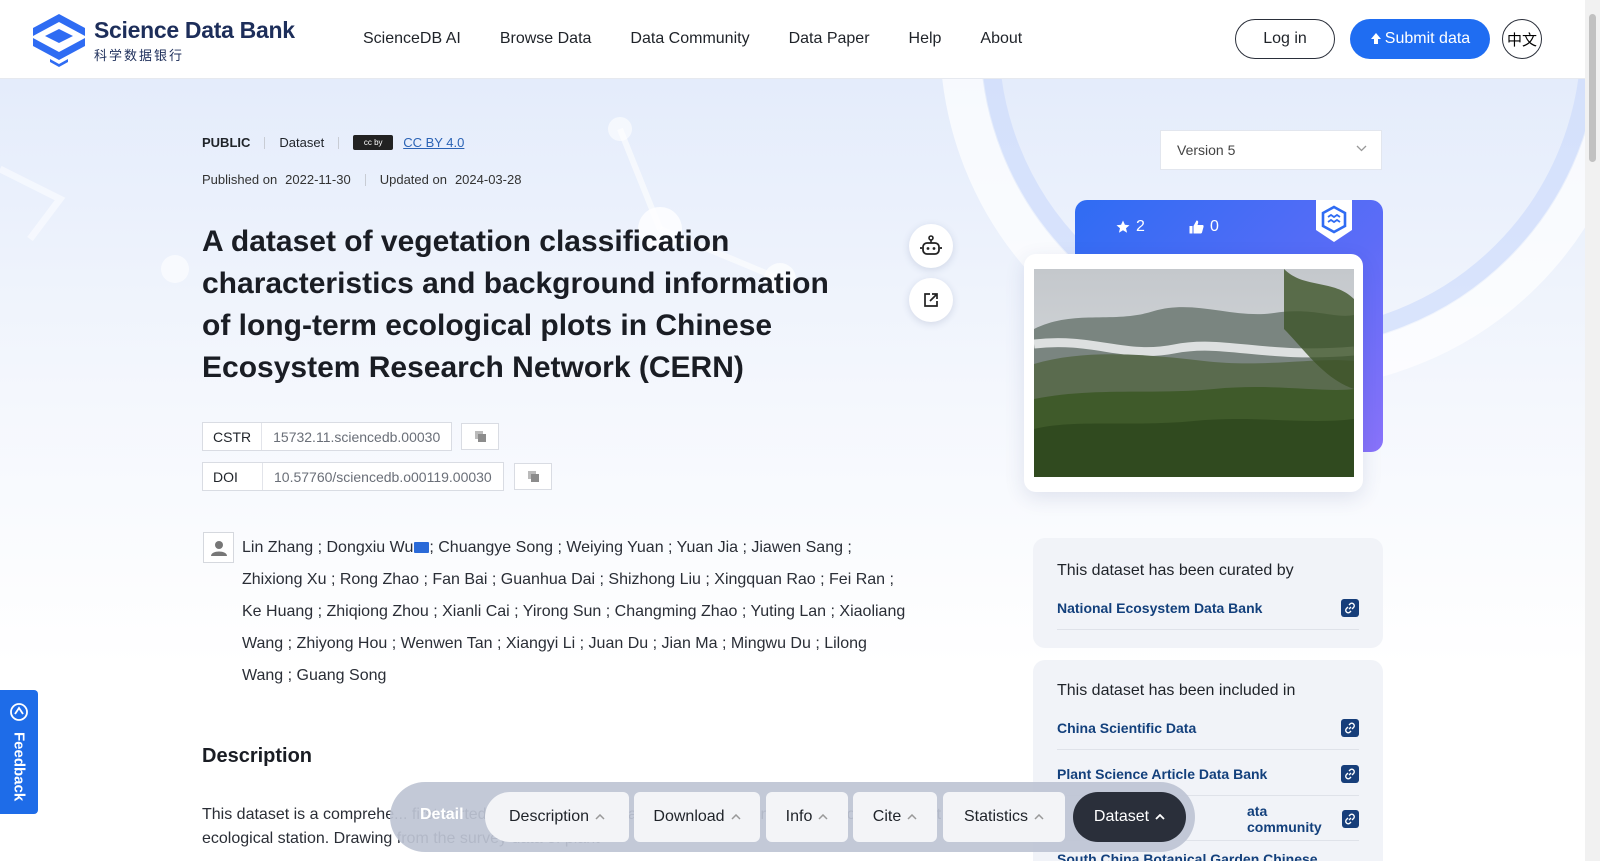 The width and height of the screenshot is (1600, 861). I want to click on section-tab-dataset: Dataset, so click(1129, 817).